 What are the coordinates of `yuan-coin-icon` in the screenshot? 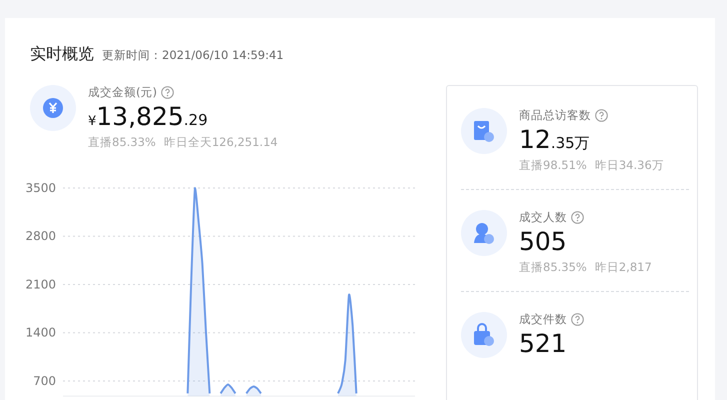 It's located at (53, 108).